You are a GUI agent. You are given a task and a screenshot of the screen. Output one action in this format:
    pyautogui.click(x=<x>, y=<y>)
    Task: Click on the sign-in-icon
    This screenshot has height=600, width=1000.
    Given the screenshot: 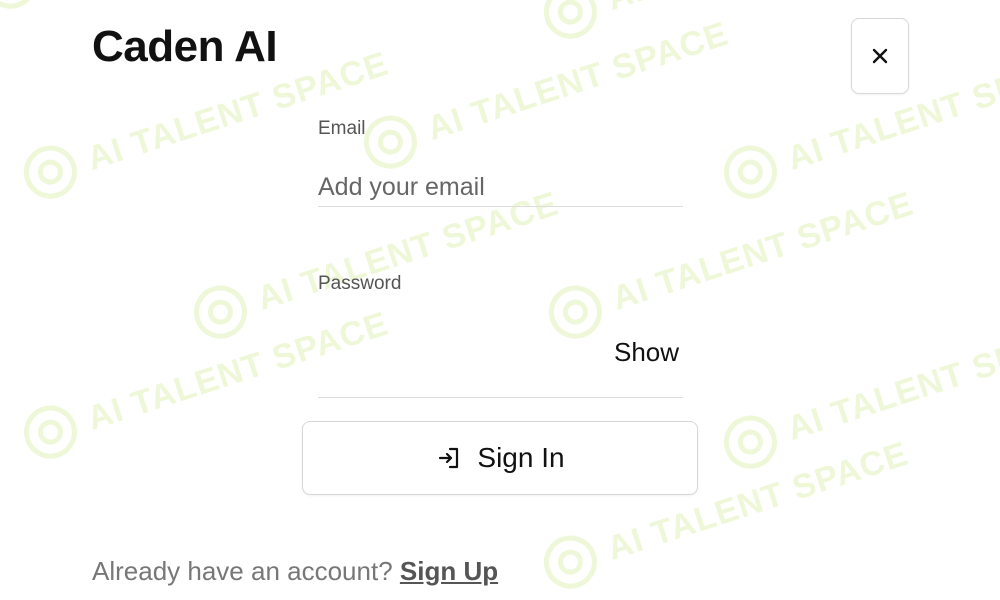 What is the action you would take?
    pyautogui.click(x=449, y=458)
    